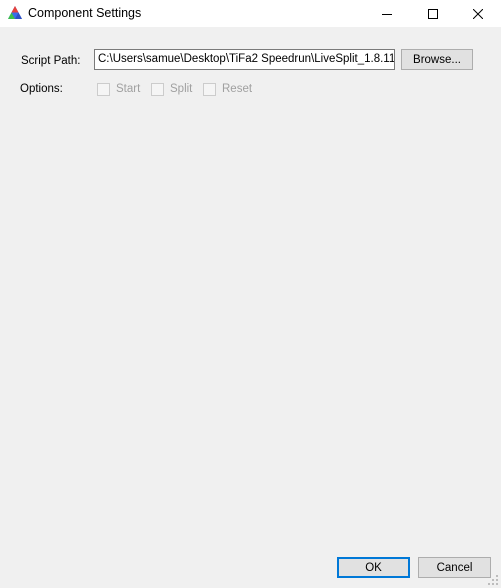 The width and height of the screenshot is (501, 588). Describe the element at coordinates (15, 13) in the screenshot. I see `livesplit-triangle-icon` at that location.